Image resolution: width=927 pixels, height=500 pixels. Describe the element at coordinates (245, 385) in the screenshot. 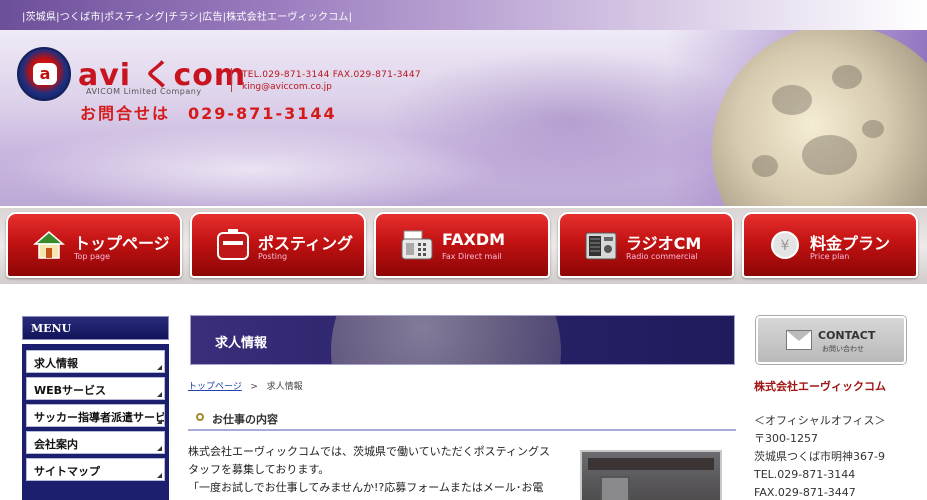

I see `breadcrumb: トップページ > 求人情報` at that location.